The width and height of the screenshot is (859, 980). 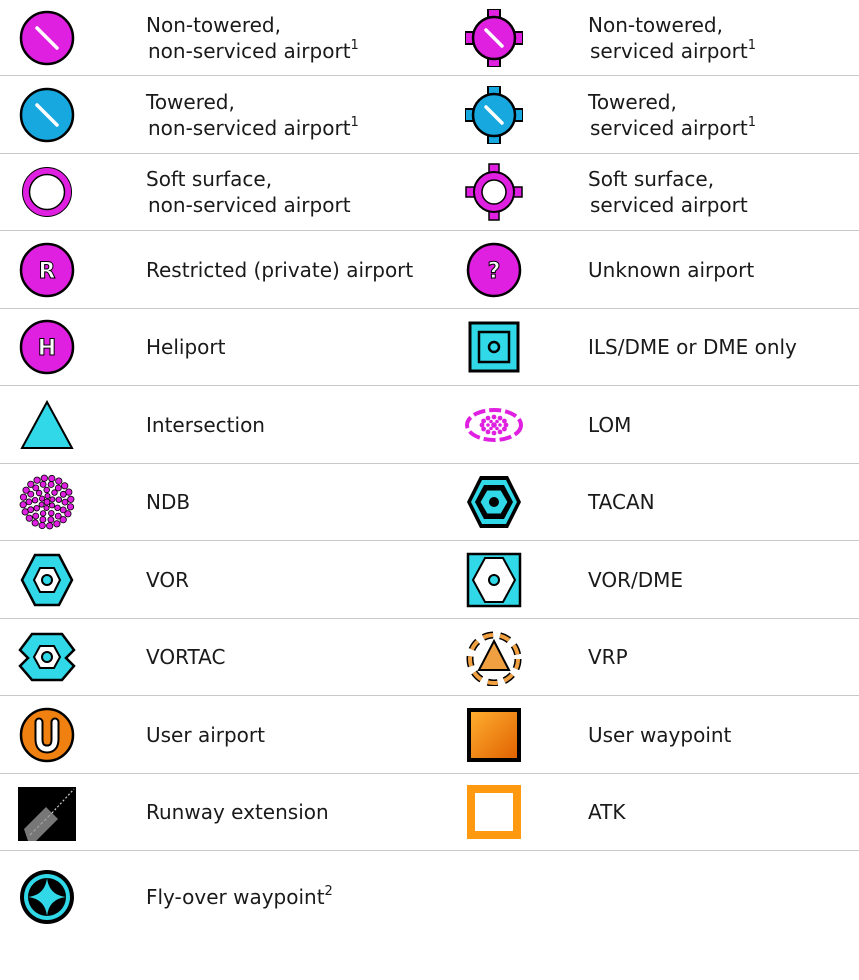 I want to click on ils-dme-icon, so click(x=494, y=347).